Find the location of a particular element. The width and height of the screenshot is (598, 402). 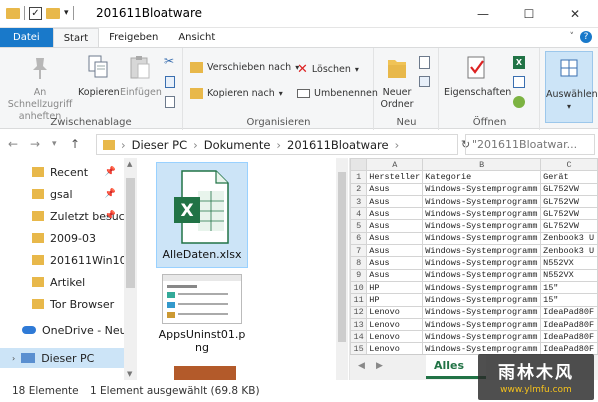

nav-item-label: 2009-03 is located at coordinates (73, 238).